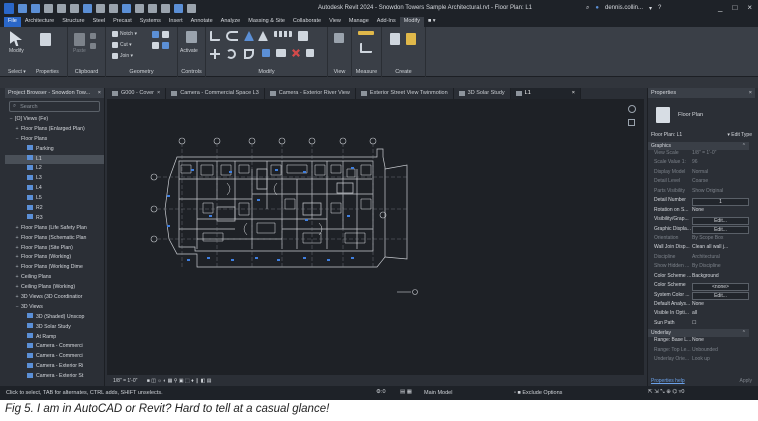  What do you see at coordinates (100, 8) in the screenshot?
I see `measure-icon` at bounding box center [100, 8].